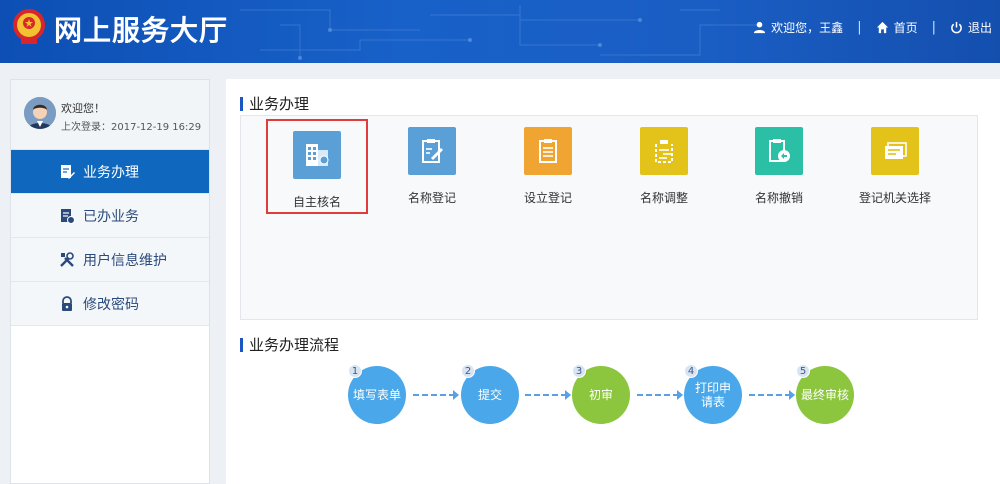  I want to click on flow-step-label: 提交, so click(489, 395).